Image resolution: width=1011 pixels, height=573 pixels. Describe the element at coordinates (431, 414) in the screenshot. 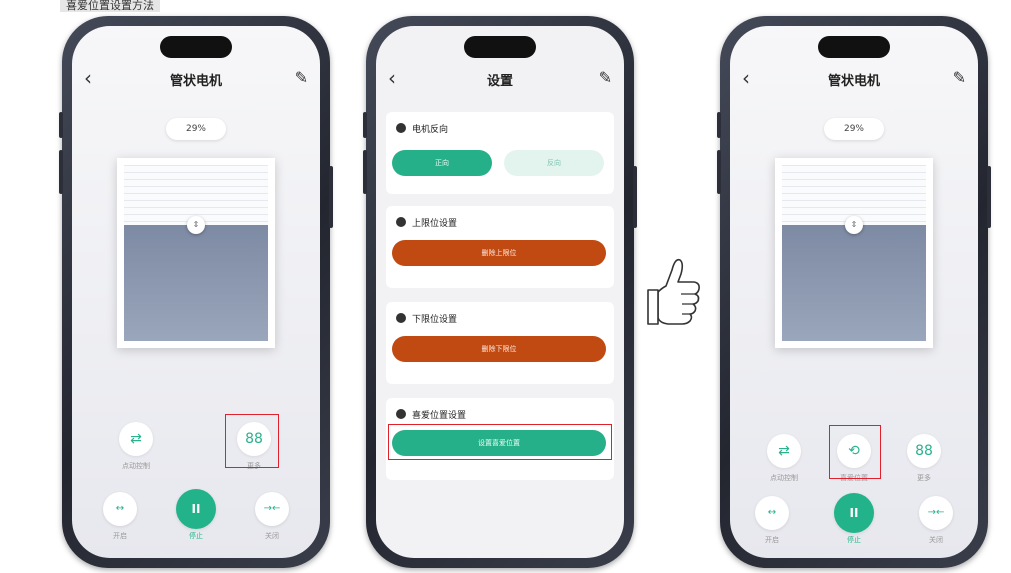

I see `favorite-position-title: 喜爱位置设置` at that location.